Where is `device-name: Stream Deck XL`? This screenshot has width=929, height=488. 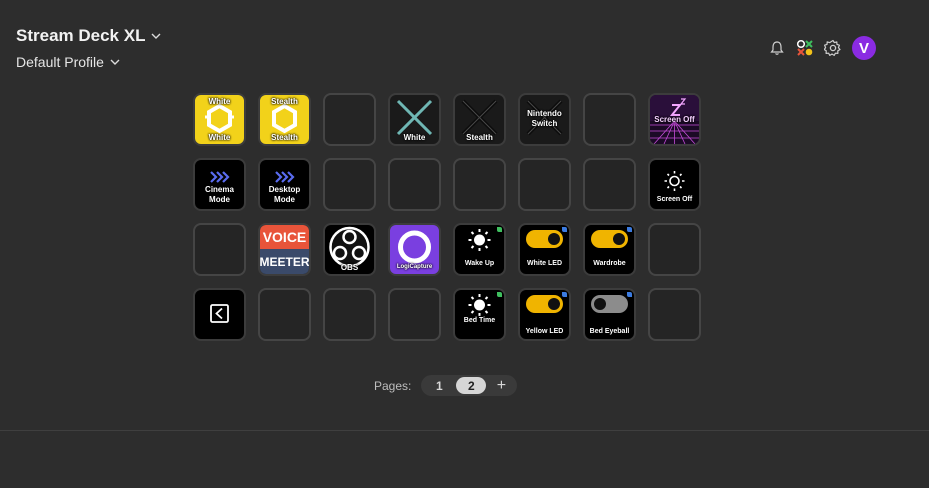 device-name: Stream Deck XL is located at coordinates (81, 35).